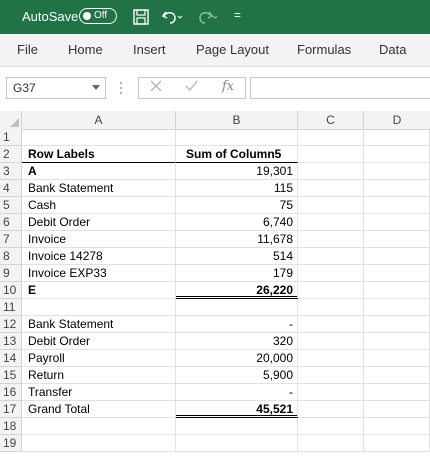 Image resolution: width=430 pixels, height=459 pixels. I want to click on tab-file: File, so click(27, 49).